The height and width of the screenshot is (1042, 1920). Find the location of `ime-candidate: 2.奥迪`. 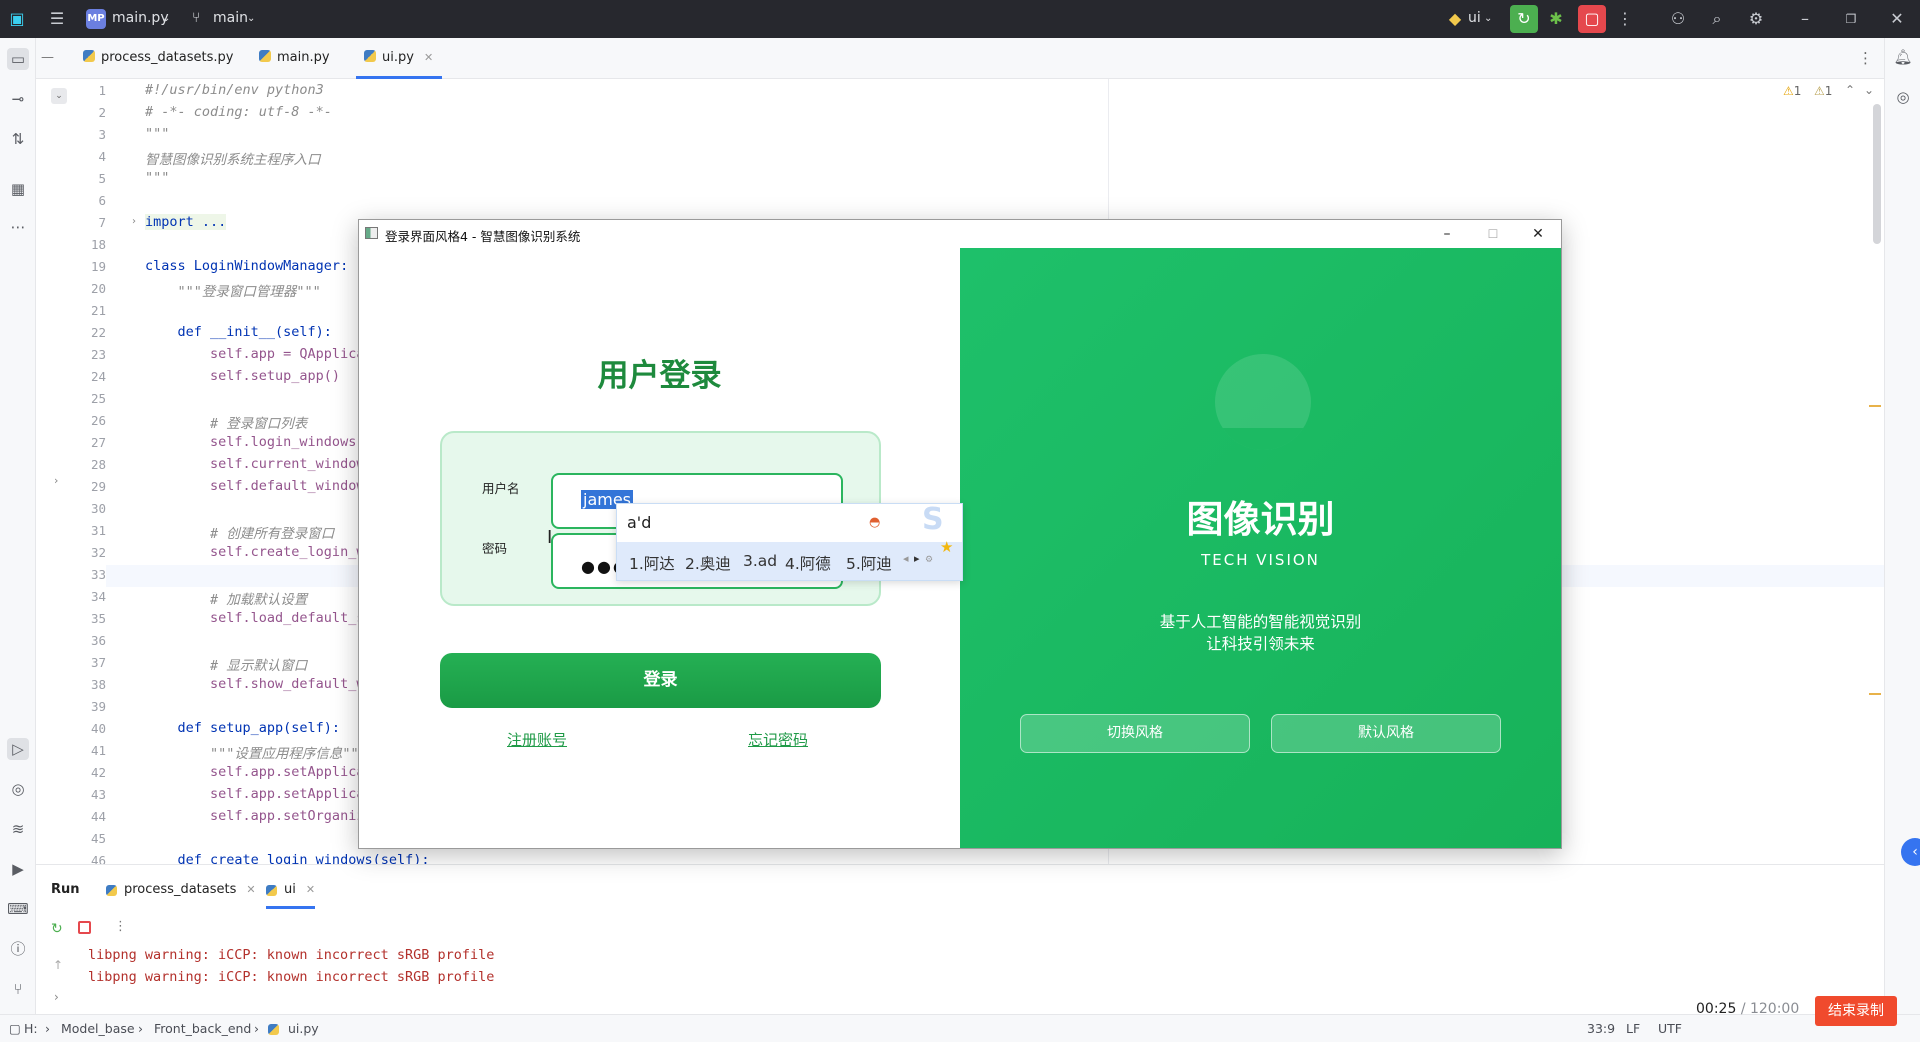

ime-candidate: 2.奥迪 is located at coordinates (708, 563).